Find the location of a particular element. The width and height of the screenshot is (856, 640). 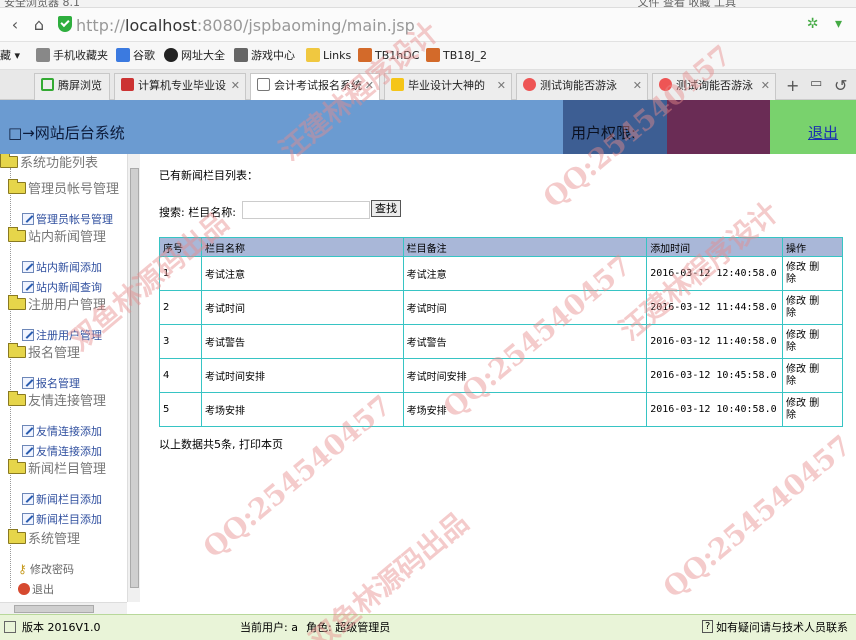

folder-icon is located at coordinates (17, 466).